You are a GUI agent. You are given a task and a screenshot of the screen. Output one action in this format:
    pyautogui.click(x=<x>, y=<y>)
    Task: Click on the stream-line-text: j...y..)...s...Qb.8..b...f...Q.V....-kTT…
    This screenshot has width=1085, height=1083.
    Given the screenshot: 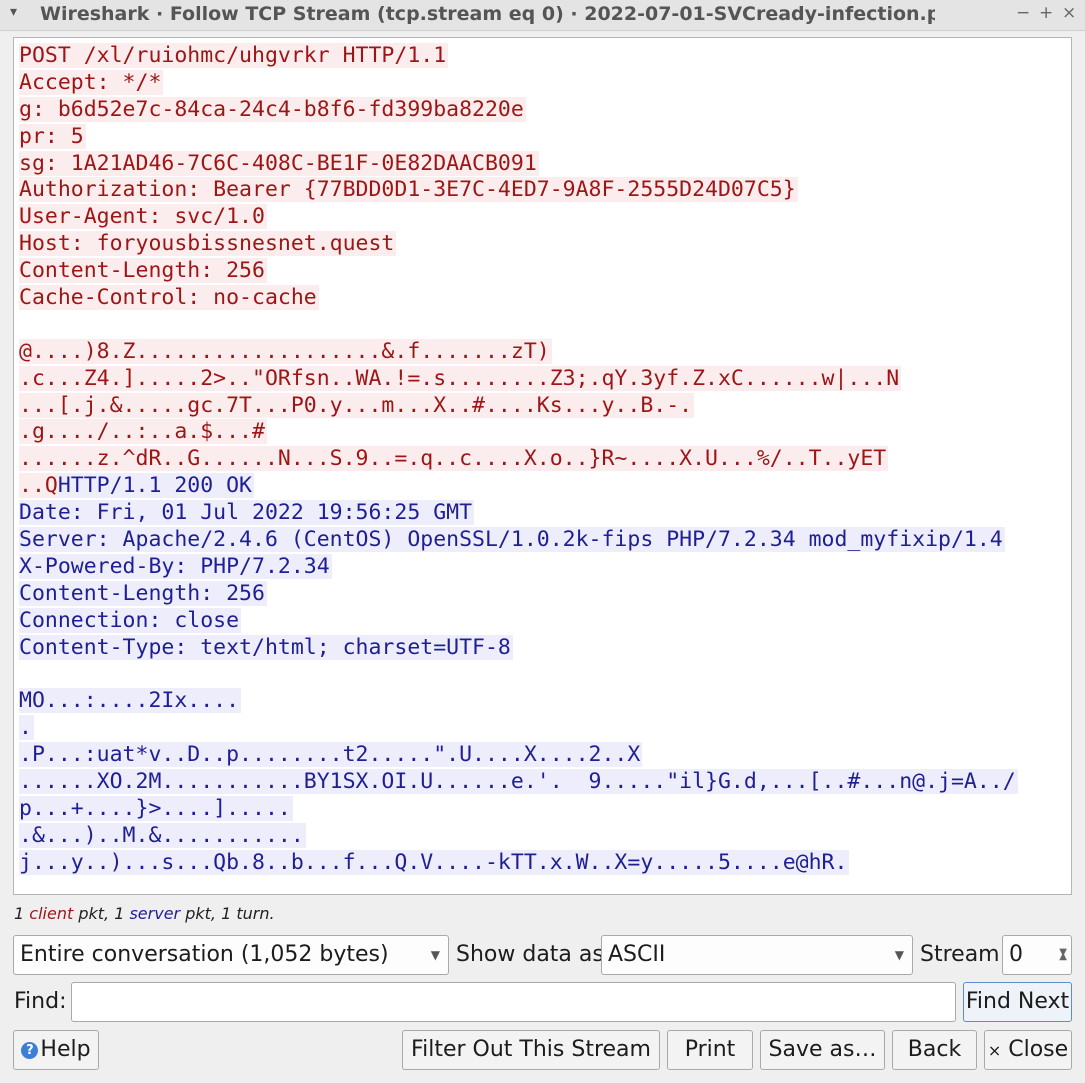 What is the action you would take?
    pyautogui.click(x=434, y=862)
    